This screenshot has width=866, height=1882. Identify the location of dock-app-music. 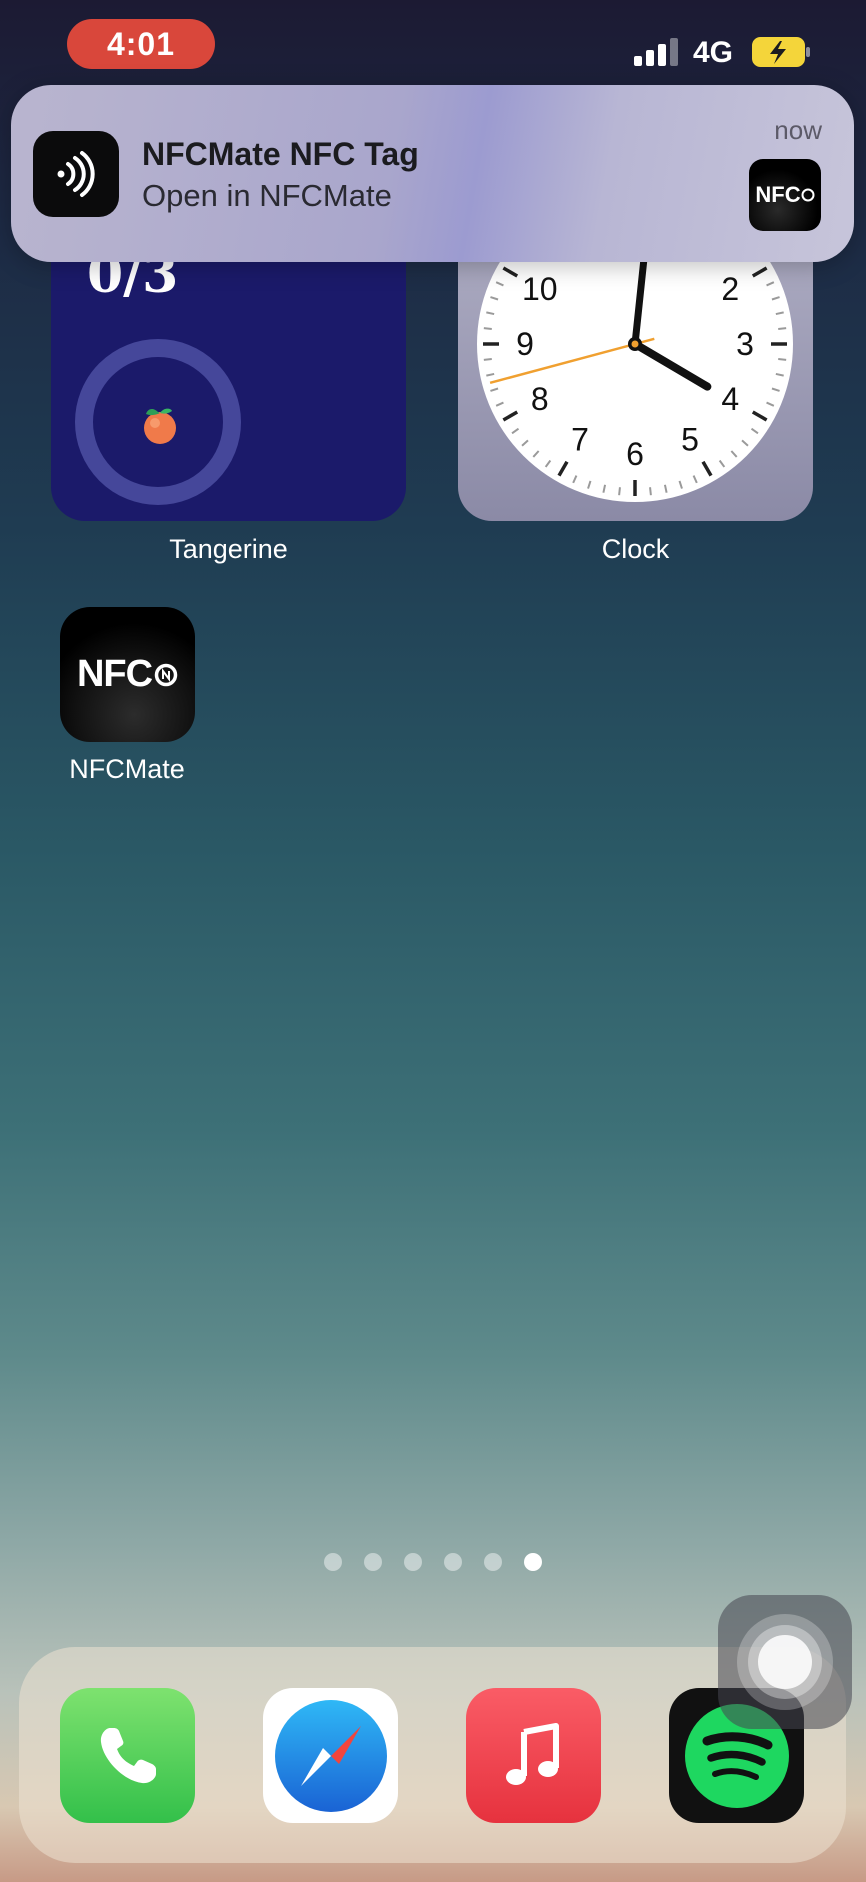
(533, 1755).